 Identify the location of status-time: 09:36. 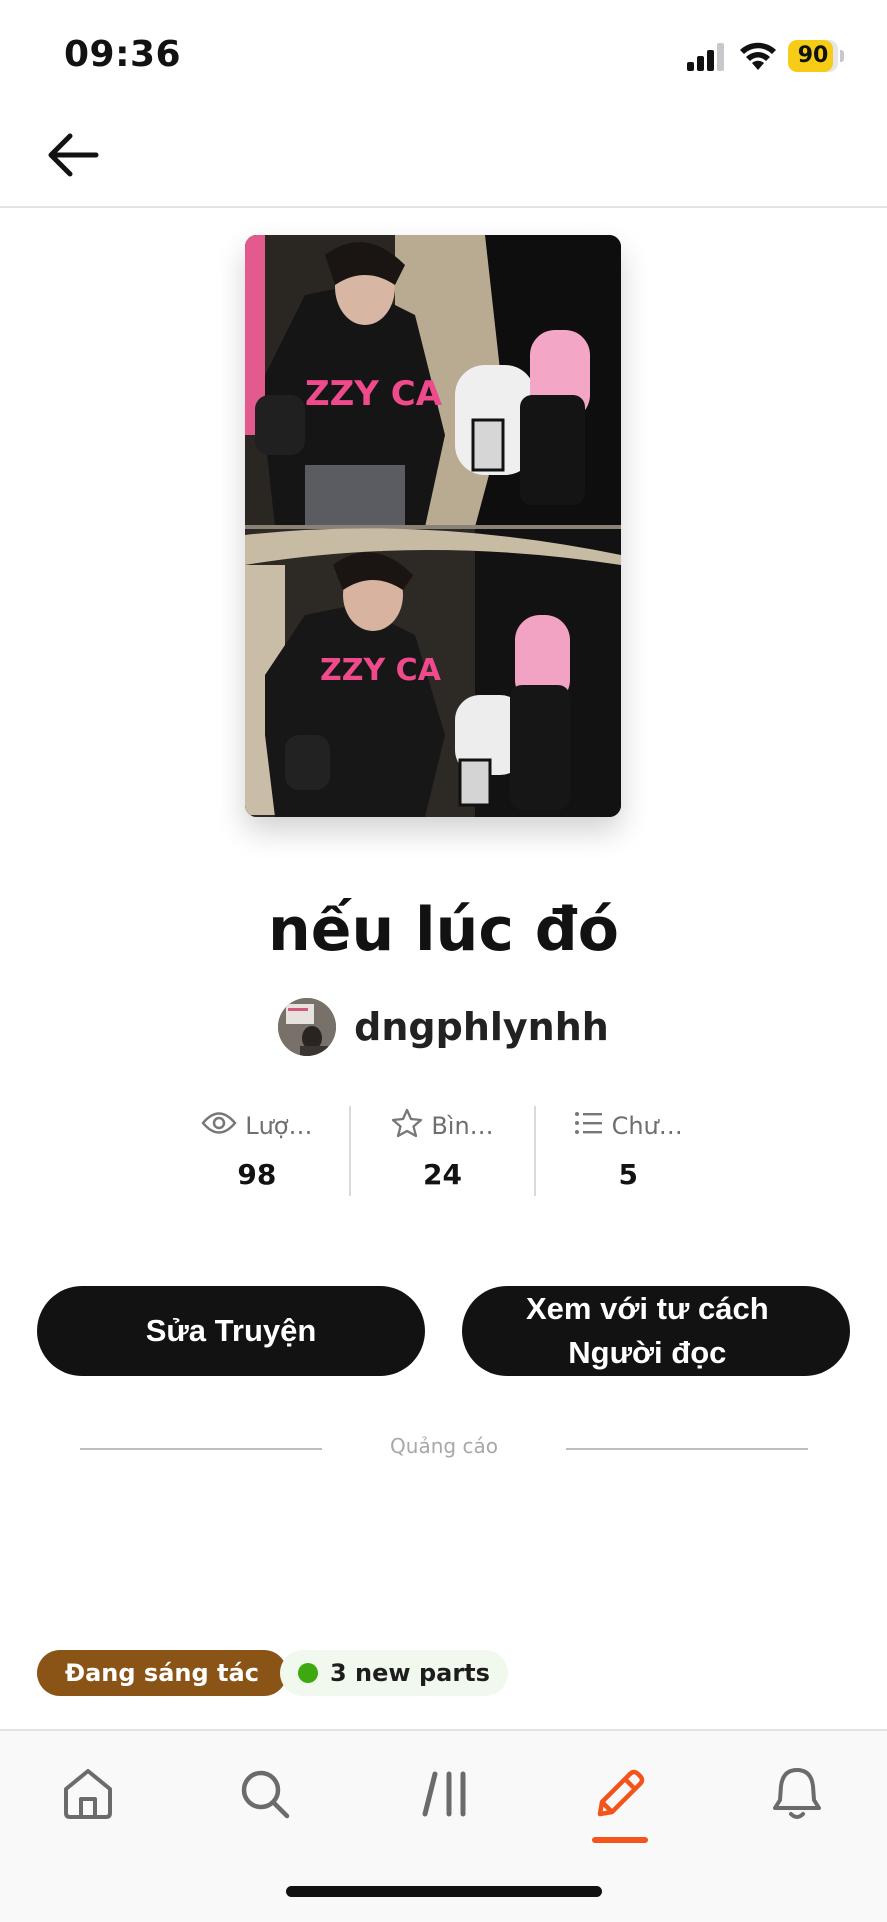
(123, 54).